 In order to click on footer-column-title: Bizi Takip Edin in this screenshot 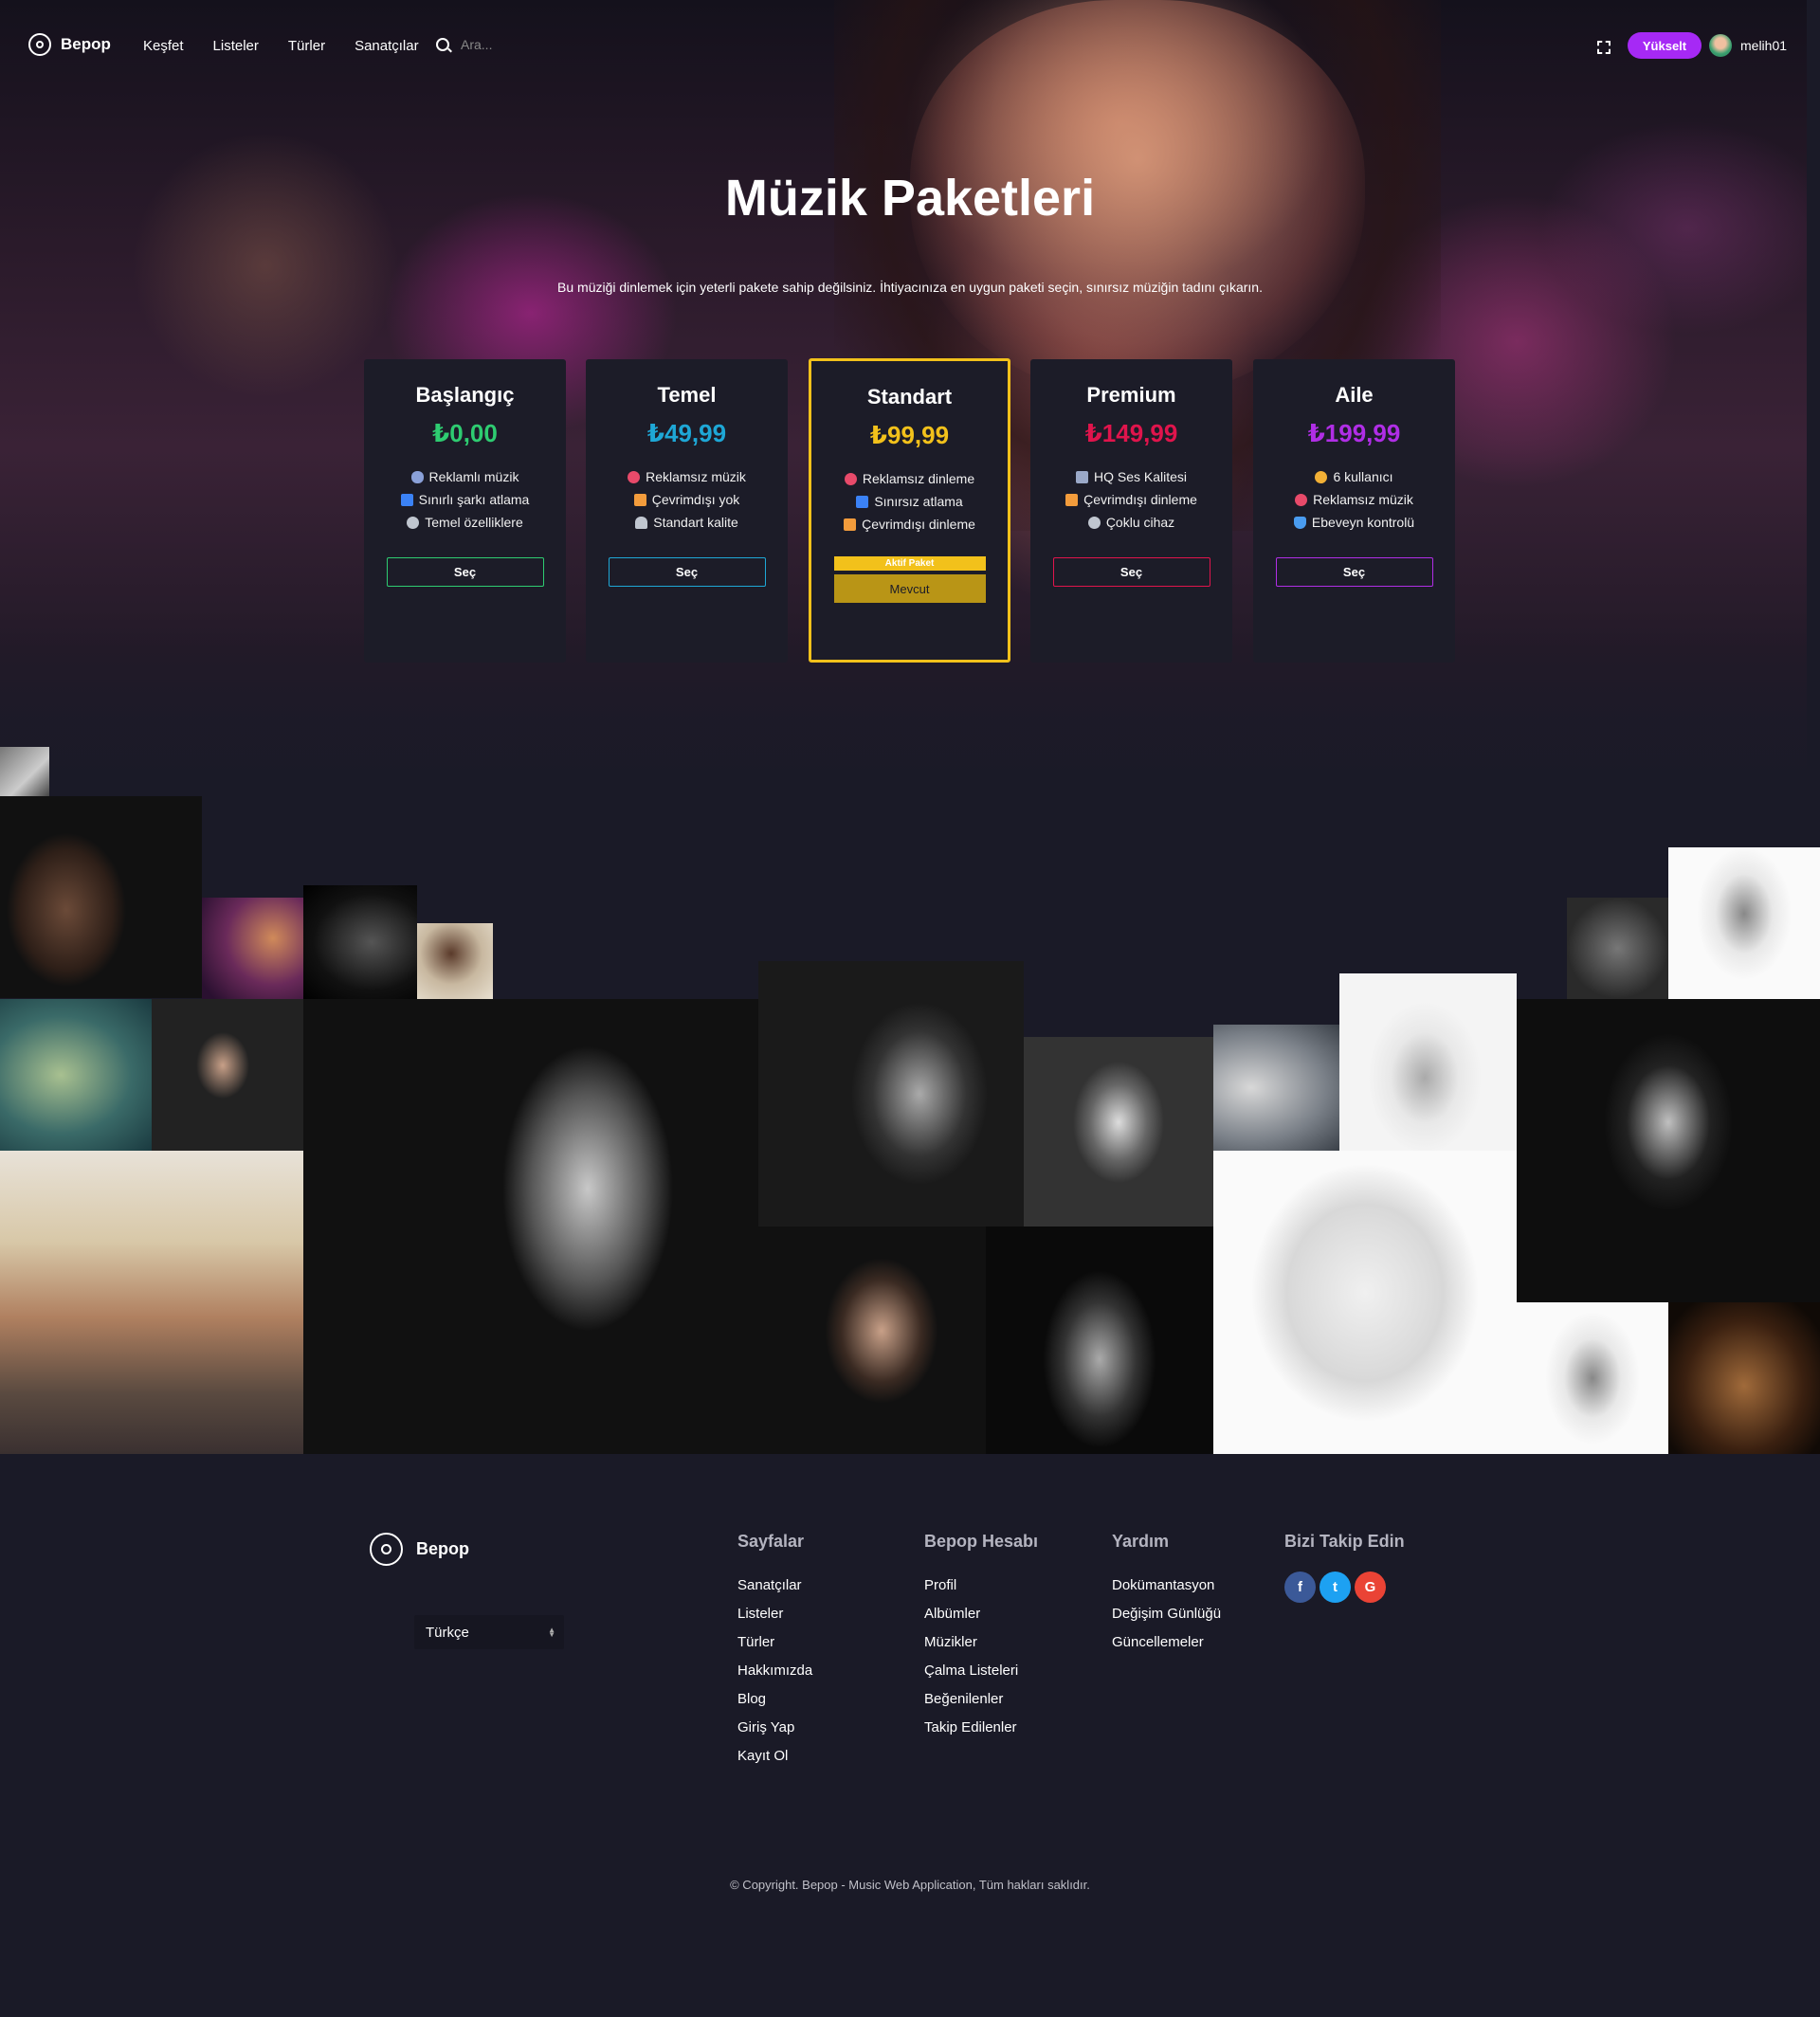, I will do `click(1344, 1541)`.